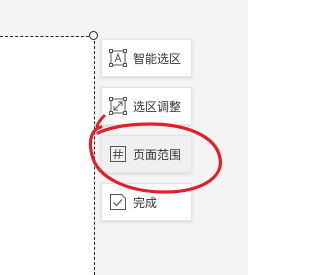 This screenshot has height=275, width=320. I want to click on selection-border-top, so click(47, 36).